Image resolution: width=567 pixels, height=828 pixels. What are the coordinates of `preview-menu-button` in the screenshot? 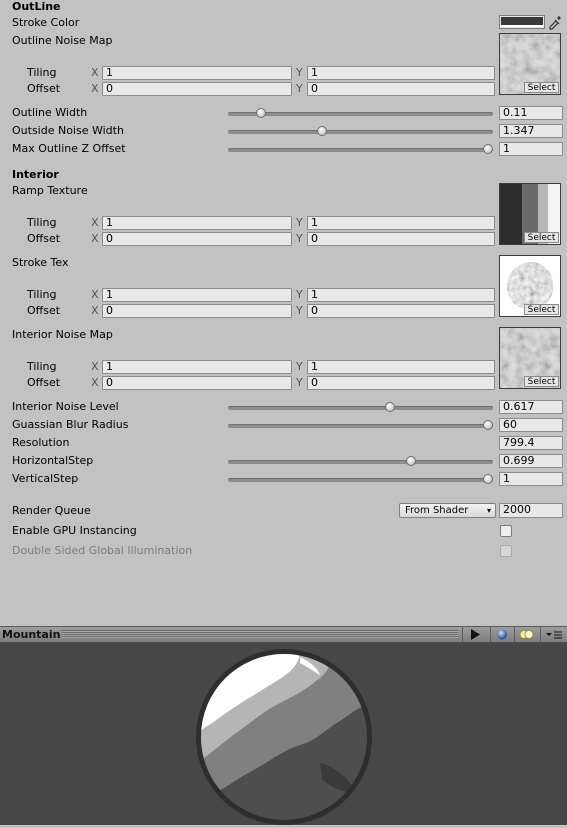 It's located at (553, 634).